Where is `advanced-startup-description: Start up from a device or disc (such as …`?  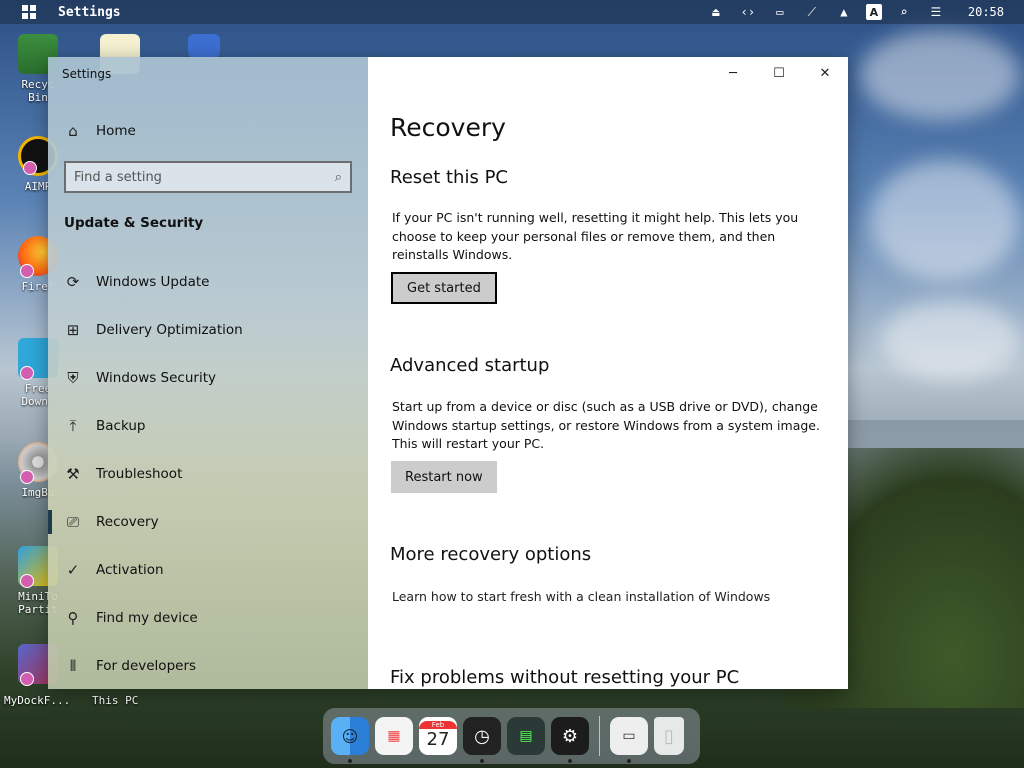
advanced-startup-description: Start up from a device or disc (such as … is located at coordinates (606, 425).